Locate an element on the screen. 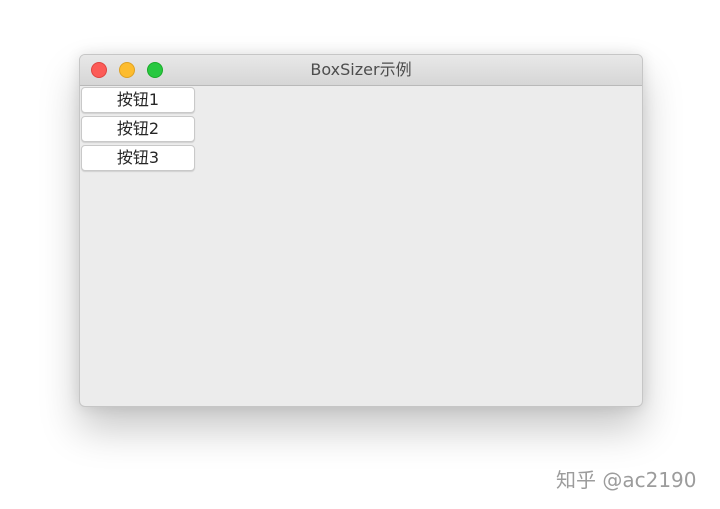 This screenshot has width=720, height=509. watermark: 知乎 @ac2190 is located at coordinates (626, 480).